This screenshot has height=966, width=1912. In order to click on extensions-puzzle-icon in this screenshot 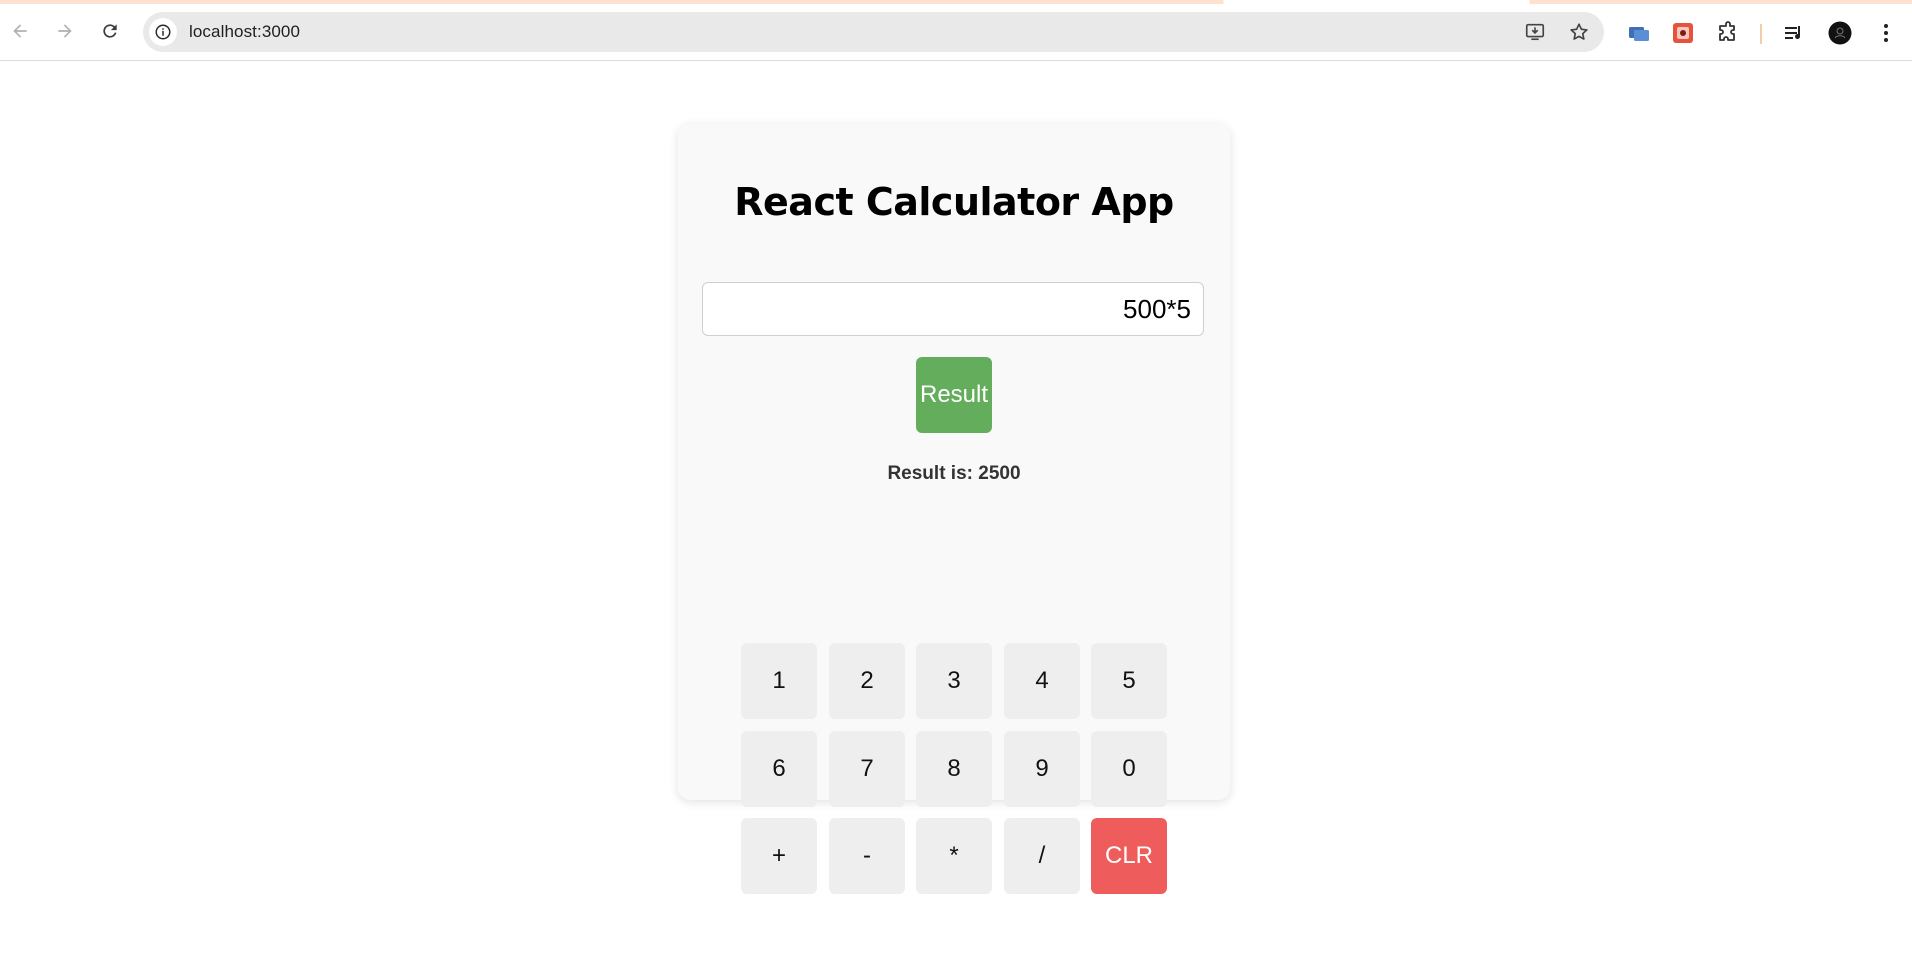, I will do `click(1727, 31)`.